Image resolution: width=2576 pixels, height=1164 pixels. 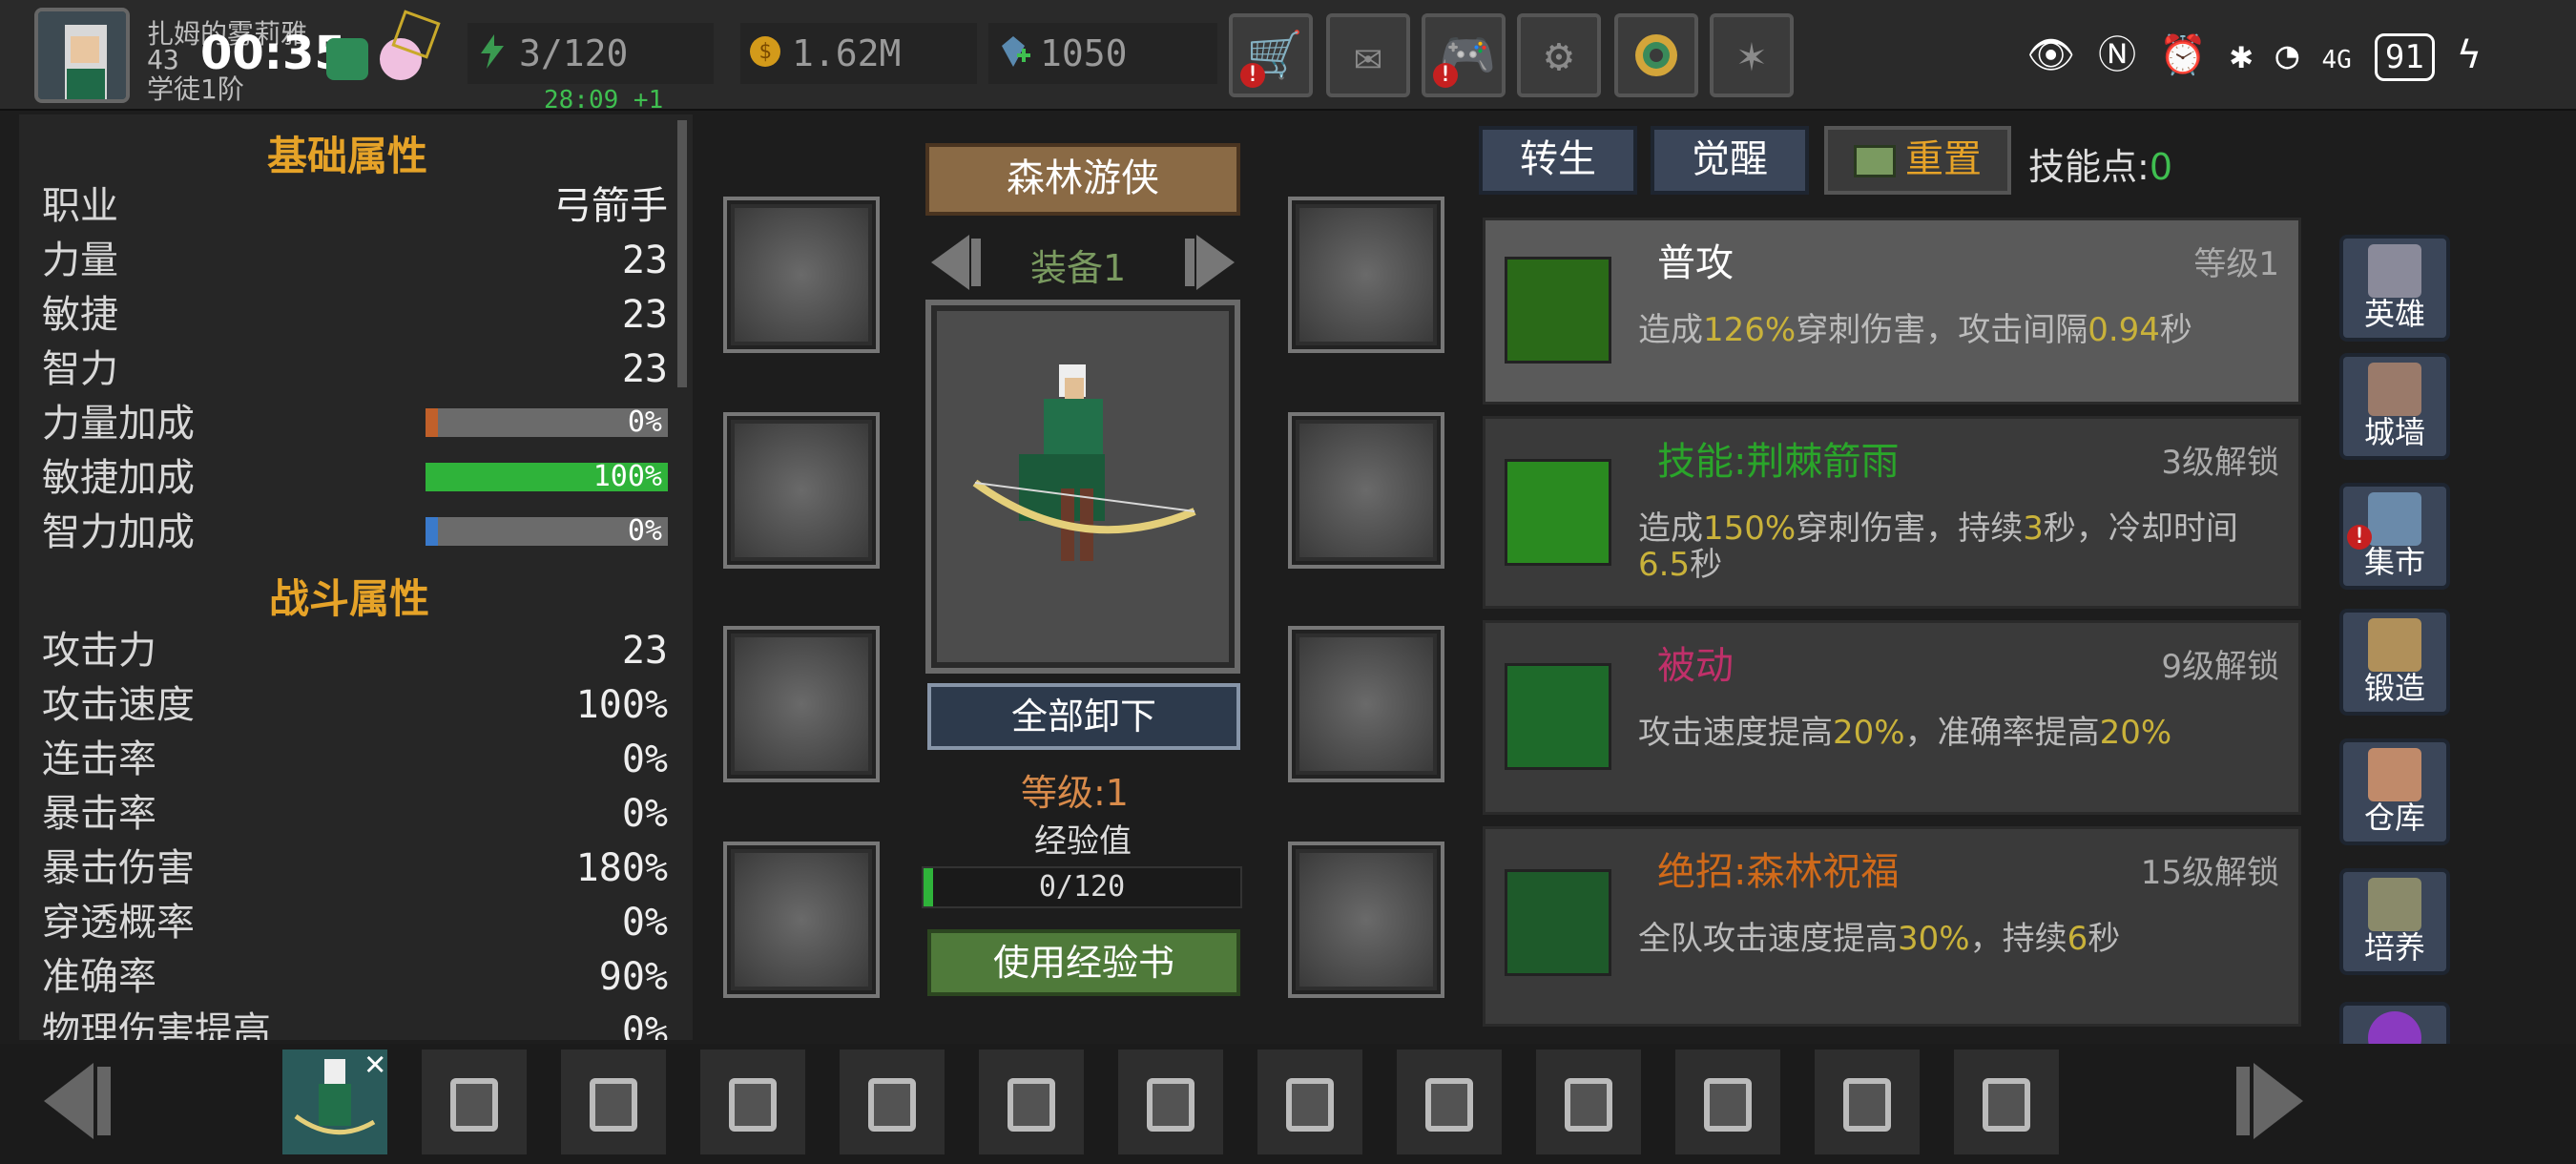 What do you see at coordinates (801, 920) in the screenshot?
I see `boots-slot` at bounding box center [801, 920].